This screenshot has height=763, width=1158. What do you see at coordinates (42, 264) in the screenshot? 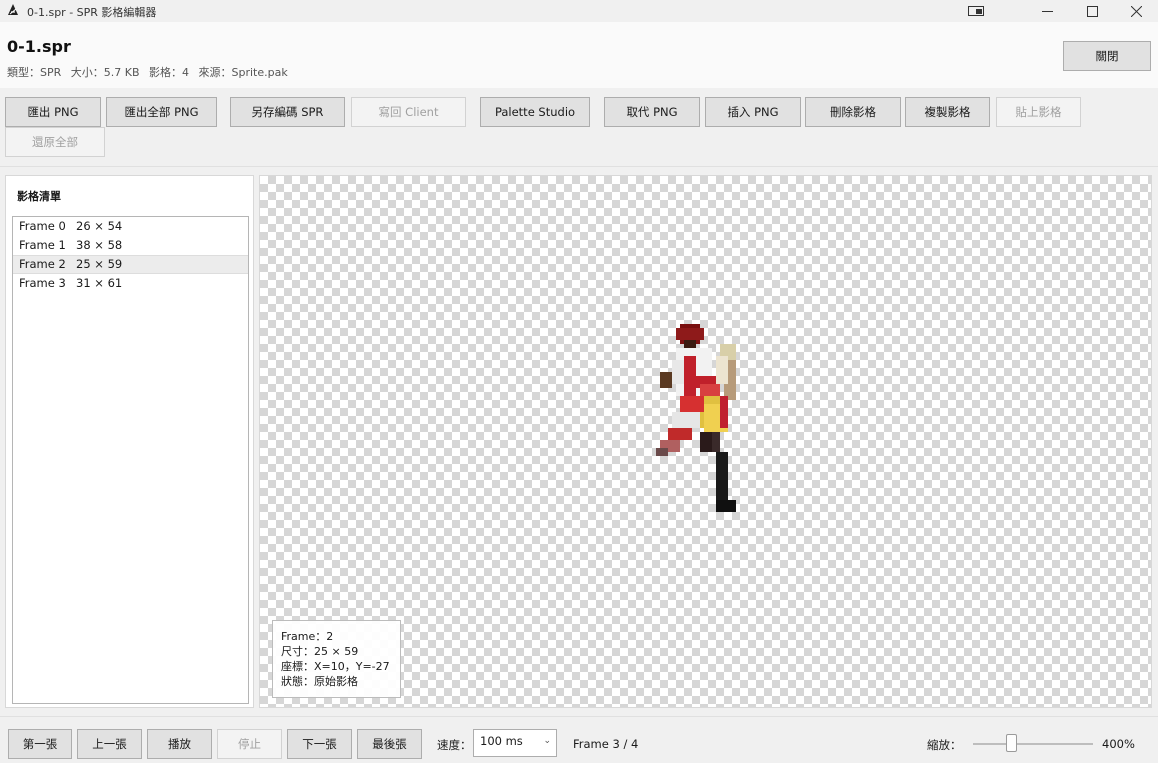
I see `frame-item-name: Frame 2` at bounding box center [42, 264].